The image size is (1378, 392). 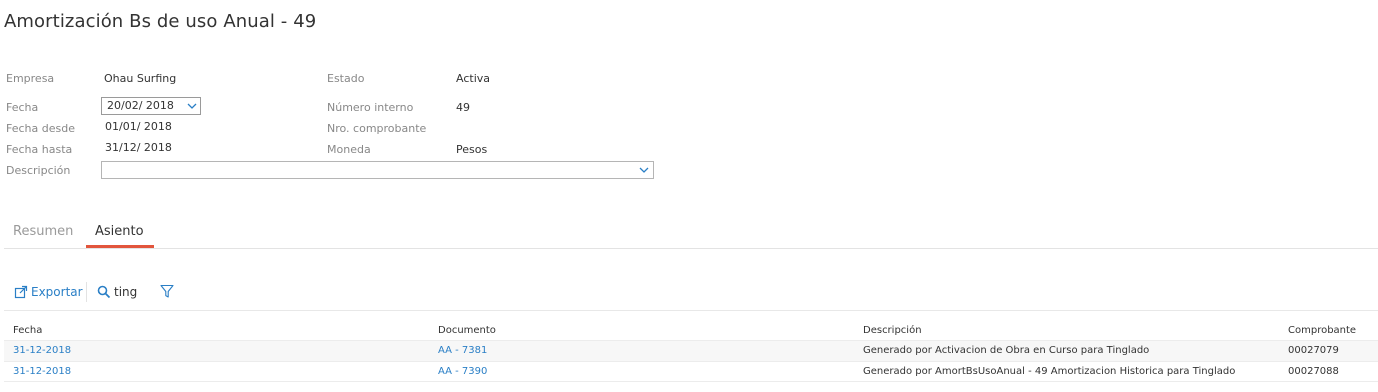 What do you see at coordinates (86, 292) in the screenshot?
I see `toolbar-divider` at bounding box center [86, 292].